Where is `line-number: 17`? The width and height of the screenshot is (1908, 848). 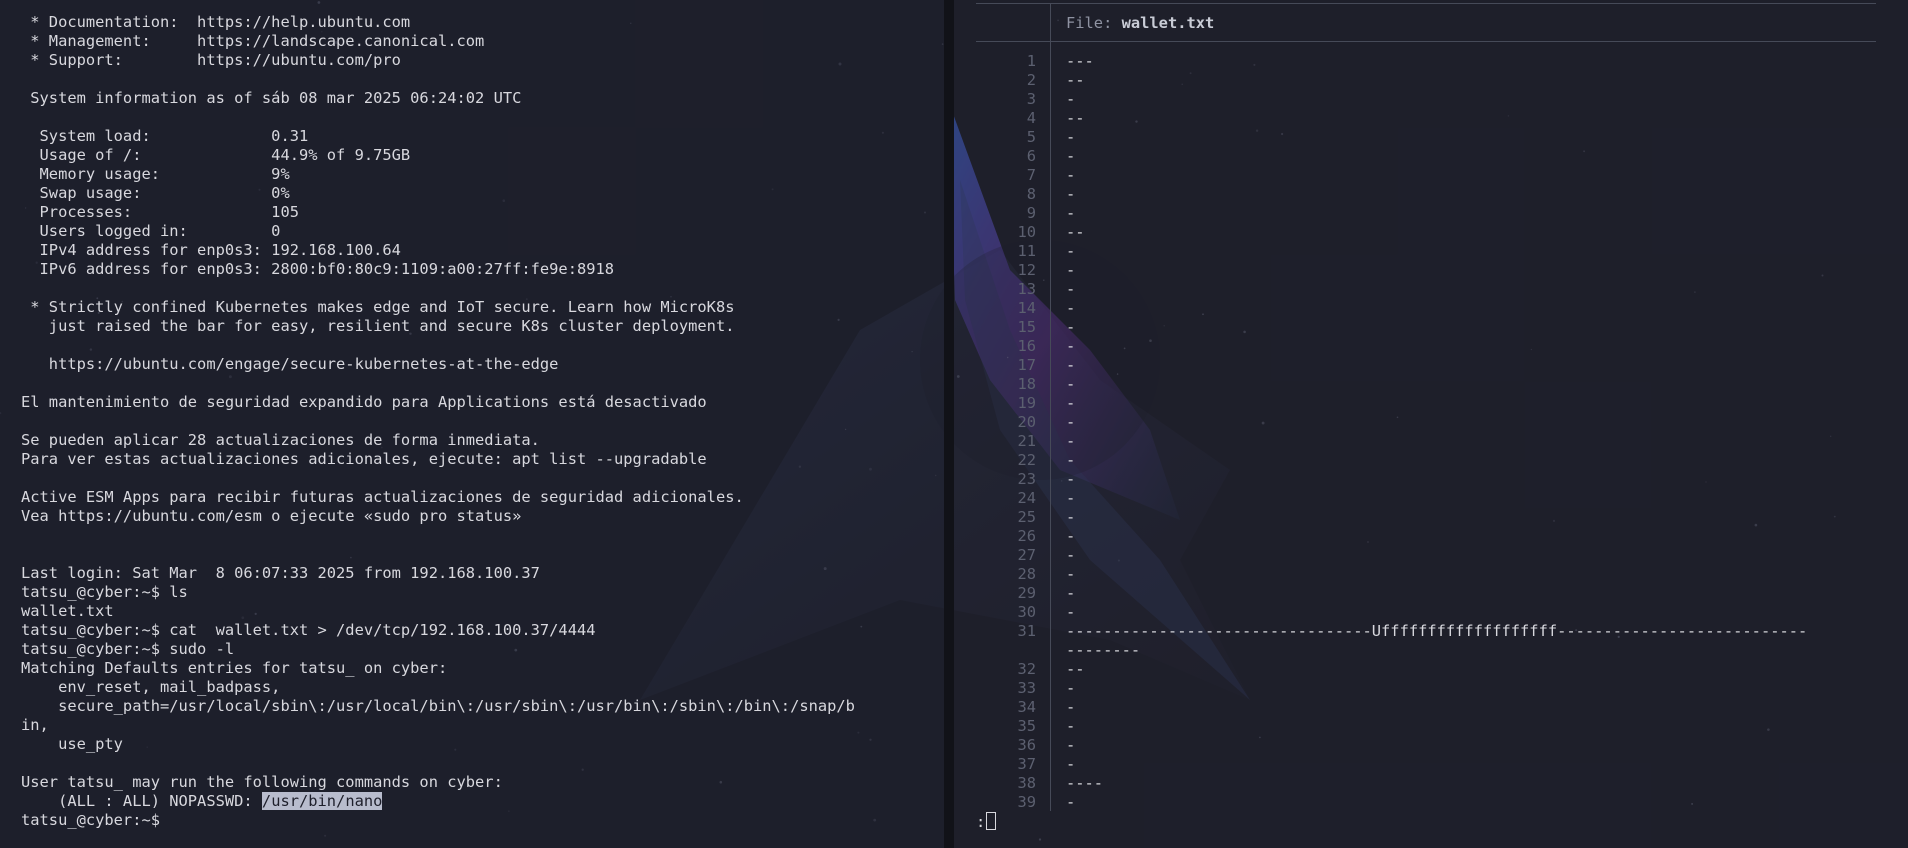 line-number: 17 is located at coordinates (1026, 365).